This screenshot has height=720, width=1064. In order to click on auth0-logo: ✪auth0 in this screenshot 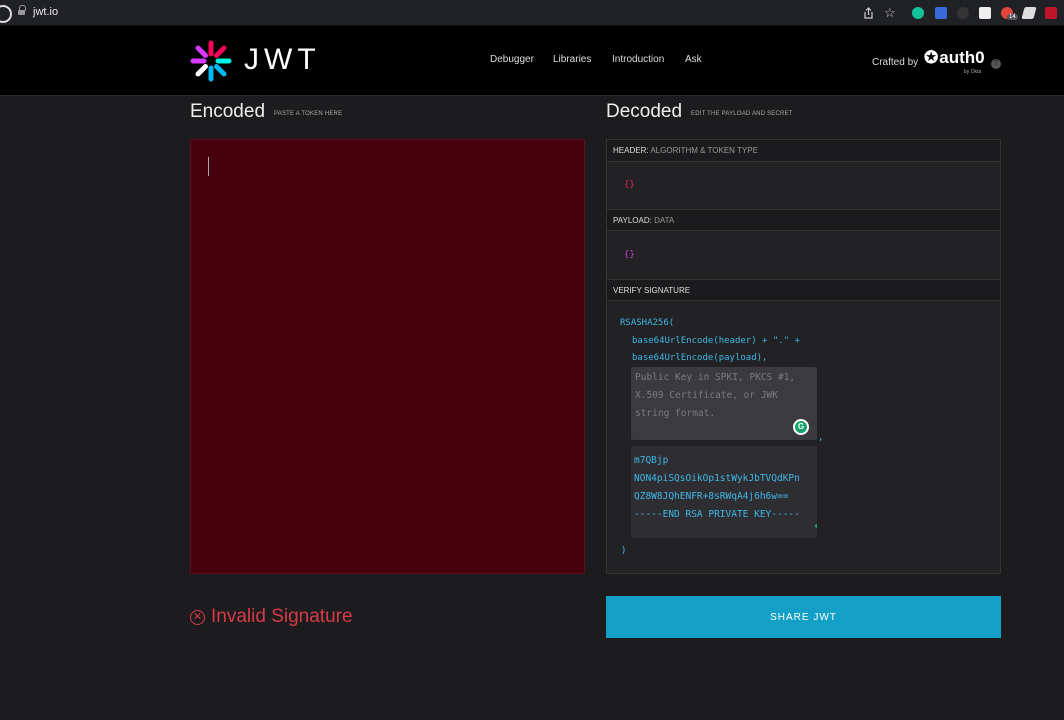, I will do `click(954, 58)`.